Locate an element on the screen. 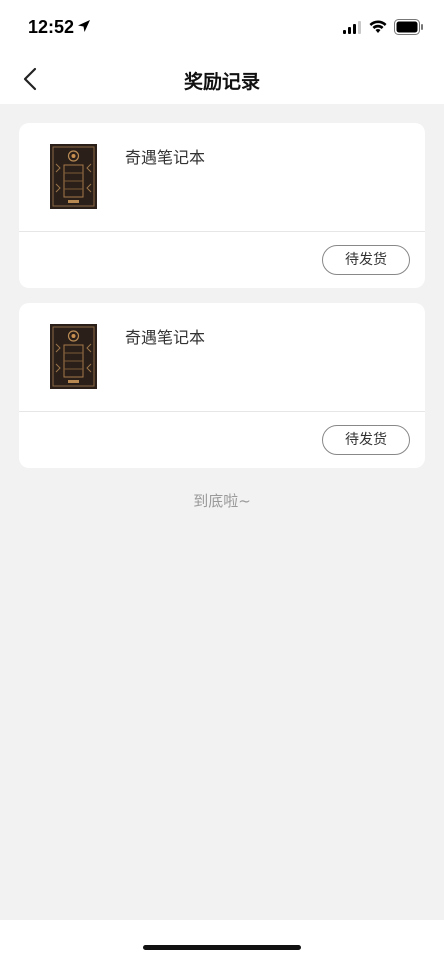 The width and height of the screenshot is (444, 960). status-bar: 12:52 is located at coordinates (222, 28).